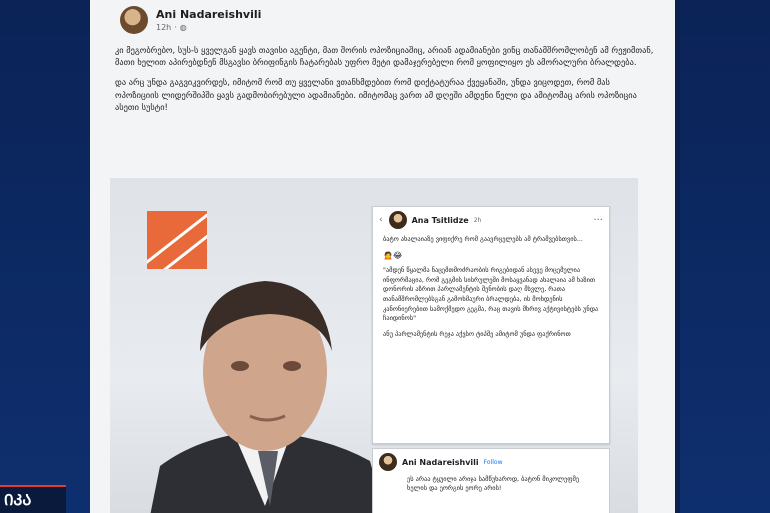 The width and height of the screenshot is (770, 513). Describe the element at coordinates (477, 220) in the screenshot. I see `embedded-post-time: 2h` at that location.